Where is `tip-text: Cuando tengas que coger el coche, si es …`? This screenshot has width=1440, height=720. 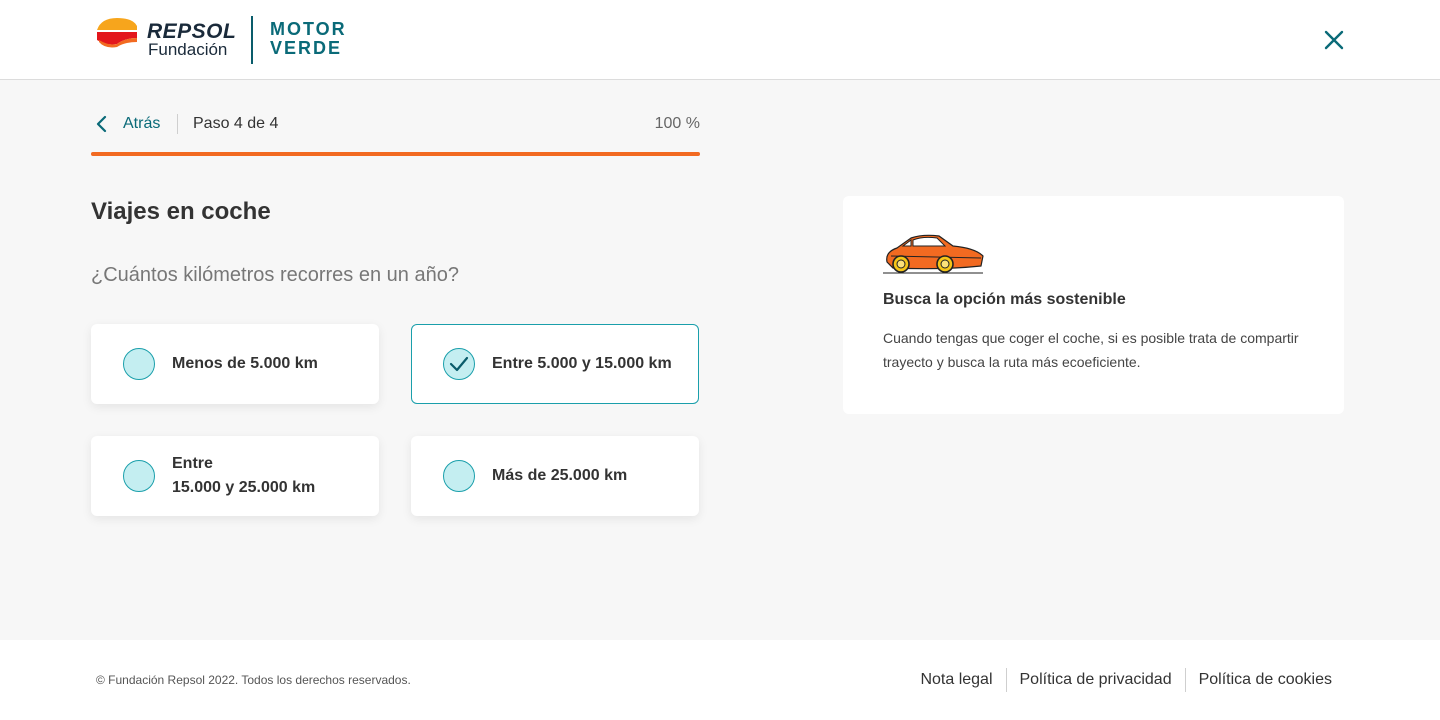
tip-text: Cuando tengas que coger el coche, si es … is located at coordinates (1091, 350).